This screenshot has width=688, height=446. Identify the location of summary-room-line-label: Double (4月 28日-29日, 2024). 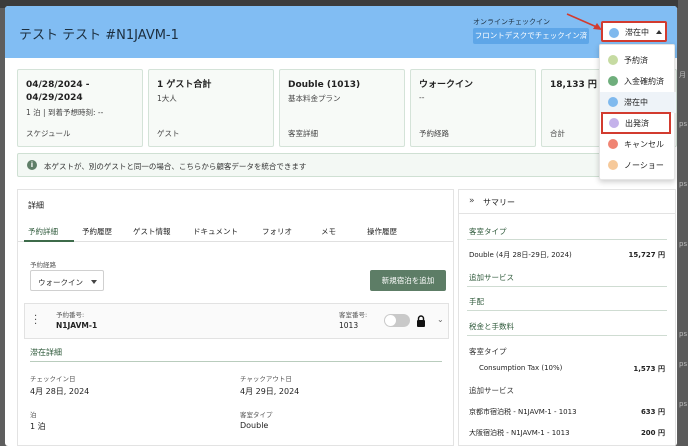
(520, 255).